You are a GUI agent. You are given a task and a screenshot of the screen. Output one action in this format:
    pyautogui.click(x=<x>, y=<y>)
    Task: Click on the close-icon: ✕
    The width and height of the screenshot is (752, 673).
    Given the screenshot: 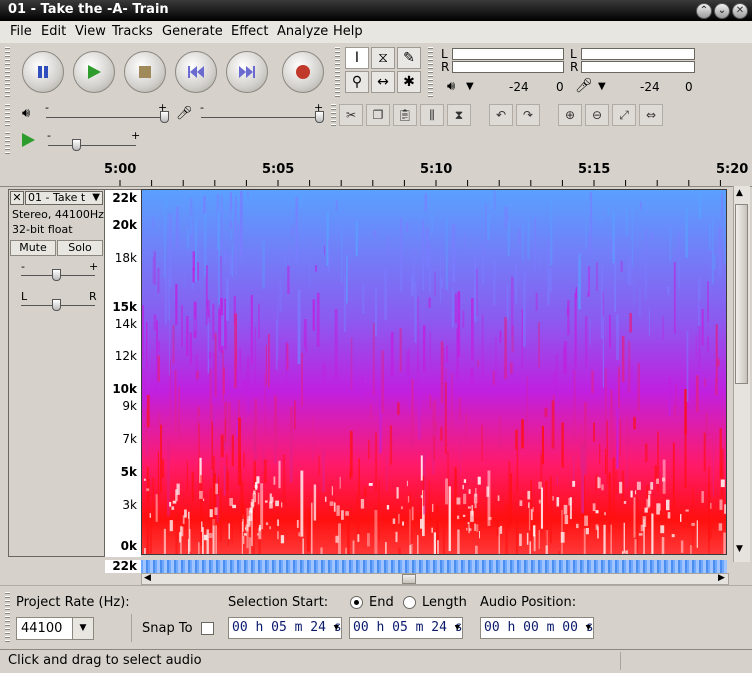 What is the action you would take?
    pyautogui.click(x=740, y=11)
    